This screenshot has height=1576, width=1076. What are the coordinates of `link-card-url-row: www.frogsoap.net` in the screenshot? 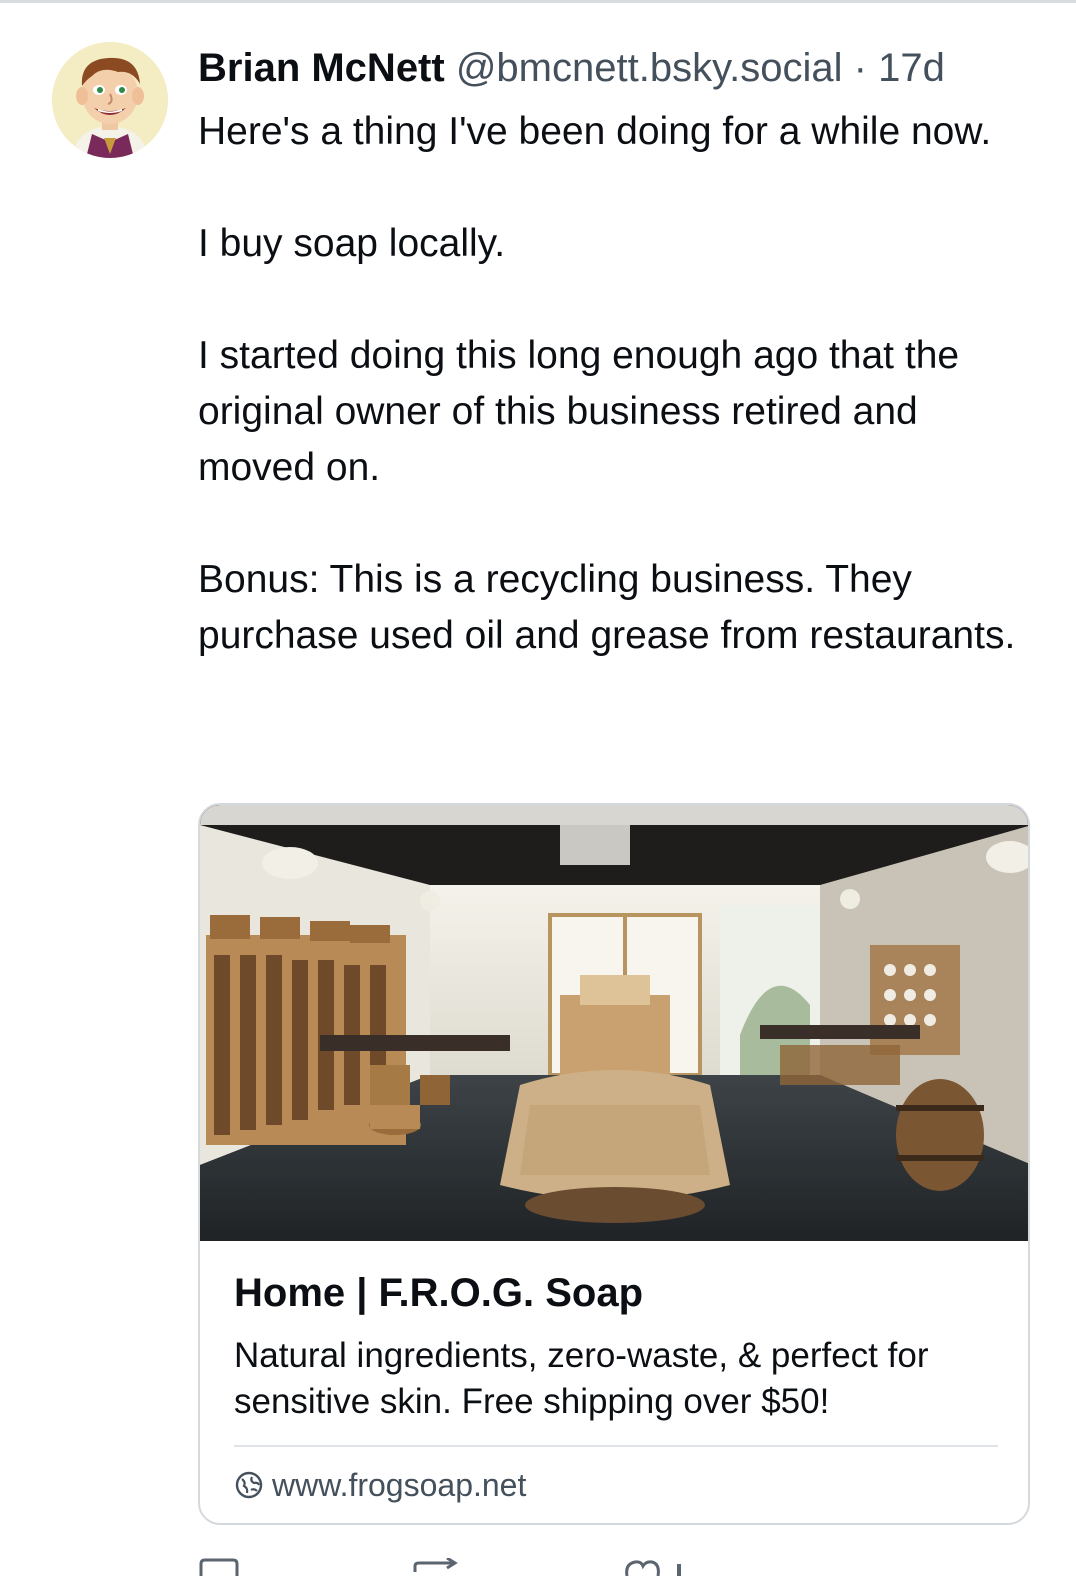 It's located at (380, 1485).